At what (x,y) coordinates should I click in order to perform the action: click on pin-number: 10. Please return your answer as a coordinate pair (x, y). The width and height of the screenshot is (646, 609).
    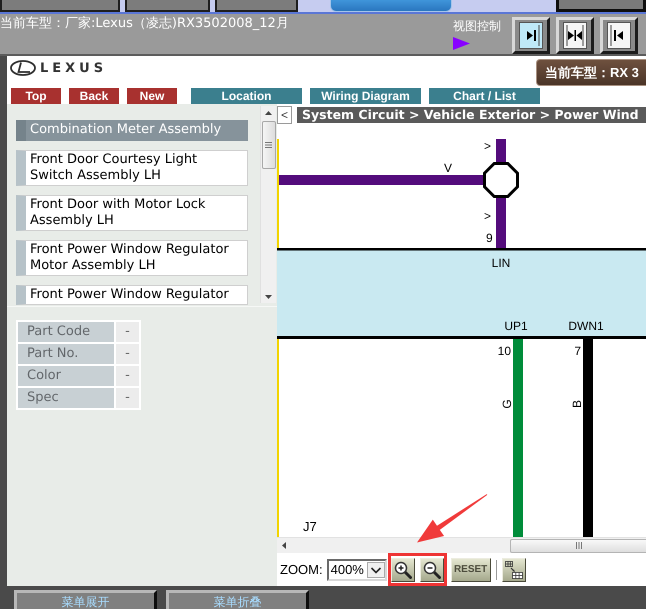
    Looking at the image, I should click on (504, 351).